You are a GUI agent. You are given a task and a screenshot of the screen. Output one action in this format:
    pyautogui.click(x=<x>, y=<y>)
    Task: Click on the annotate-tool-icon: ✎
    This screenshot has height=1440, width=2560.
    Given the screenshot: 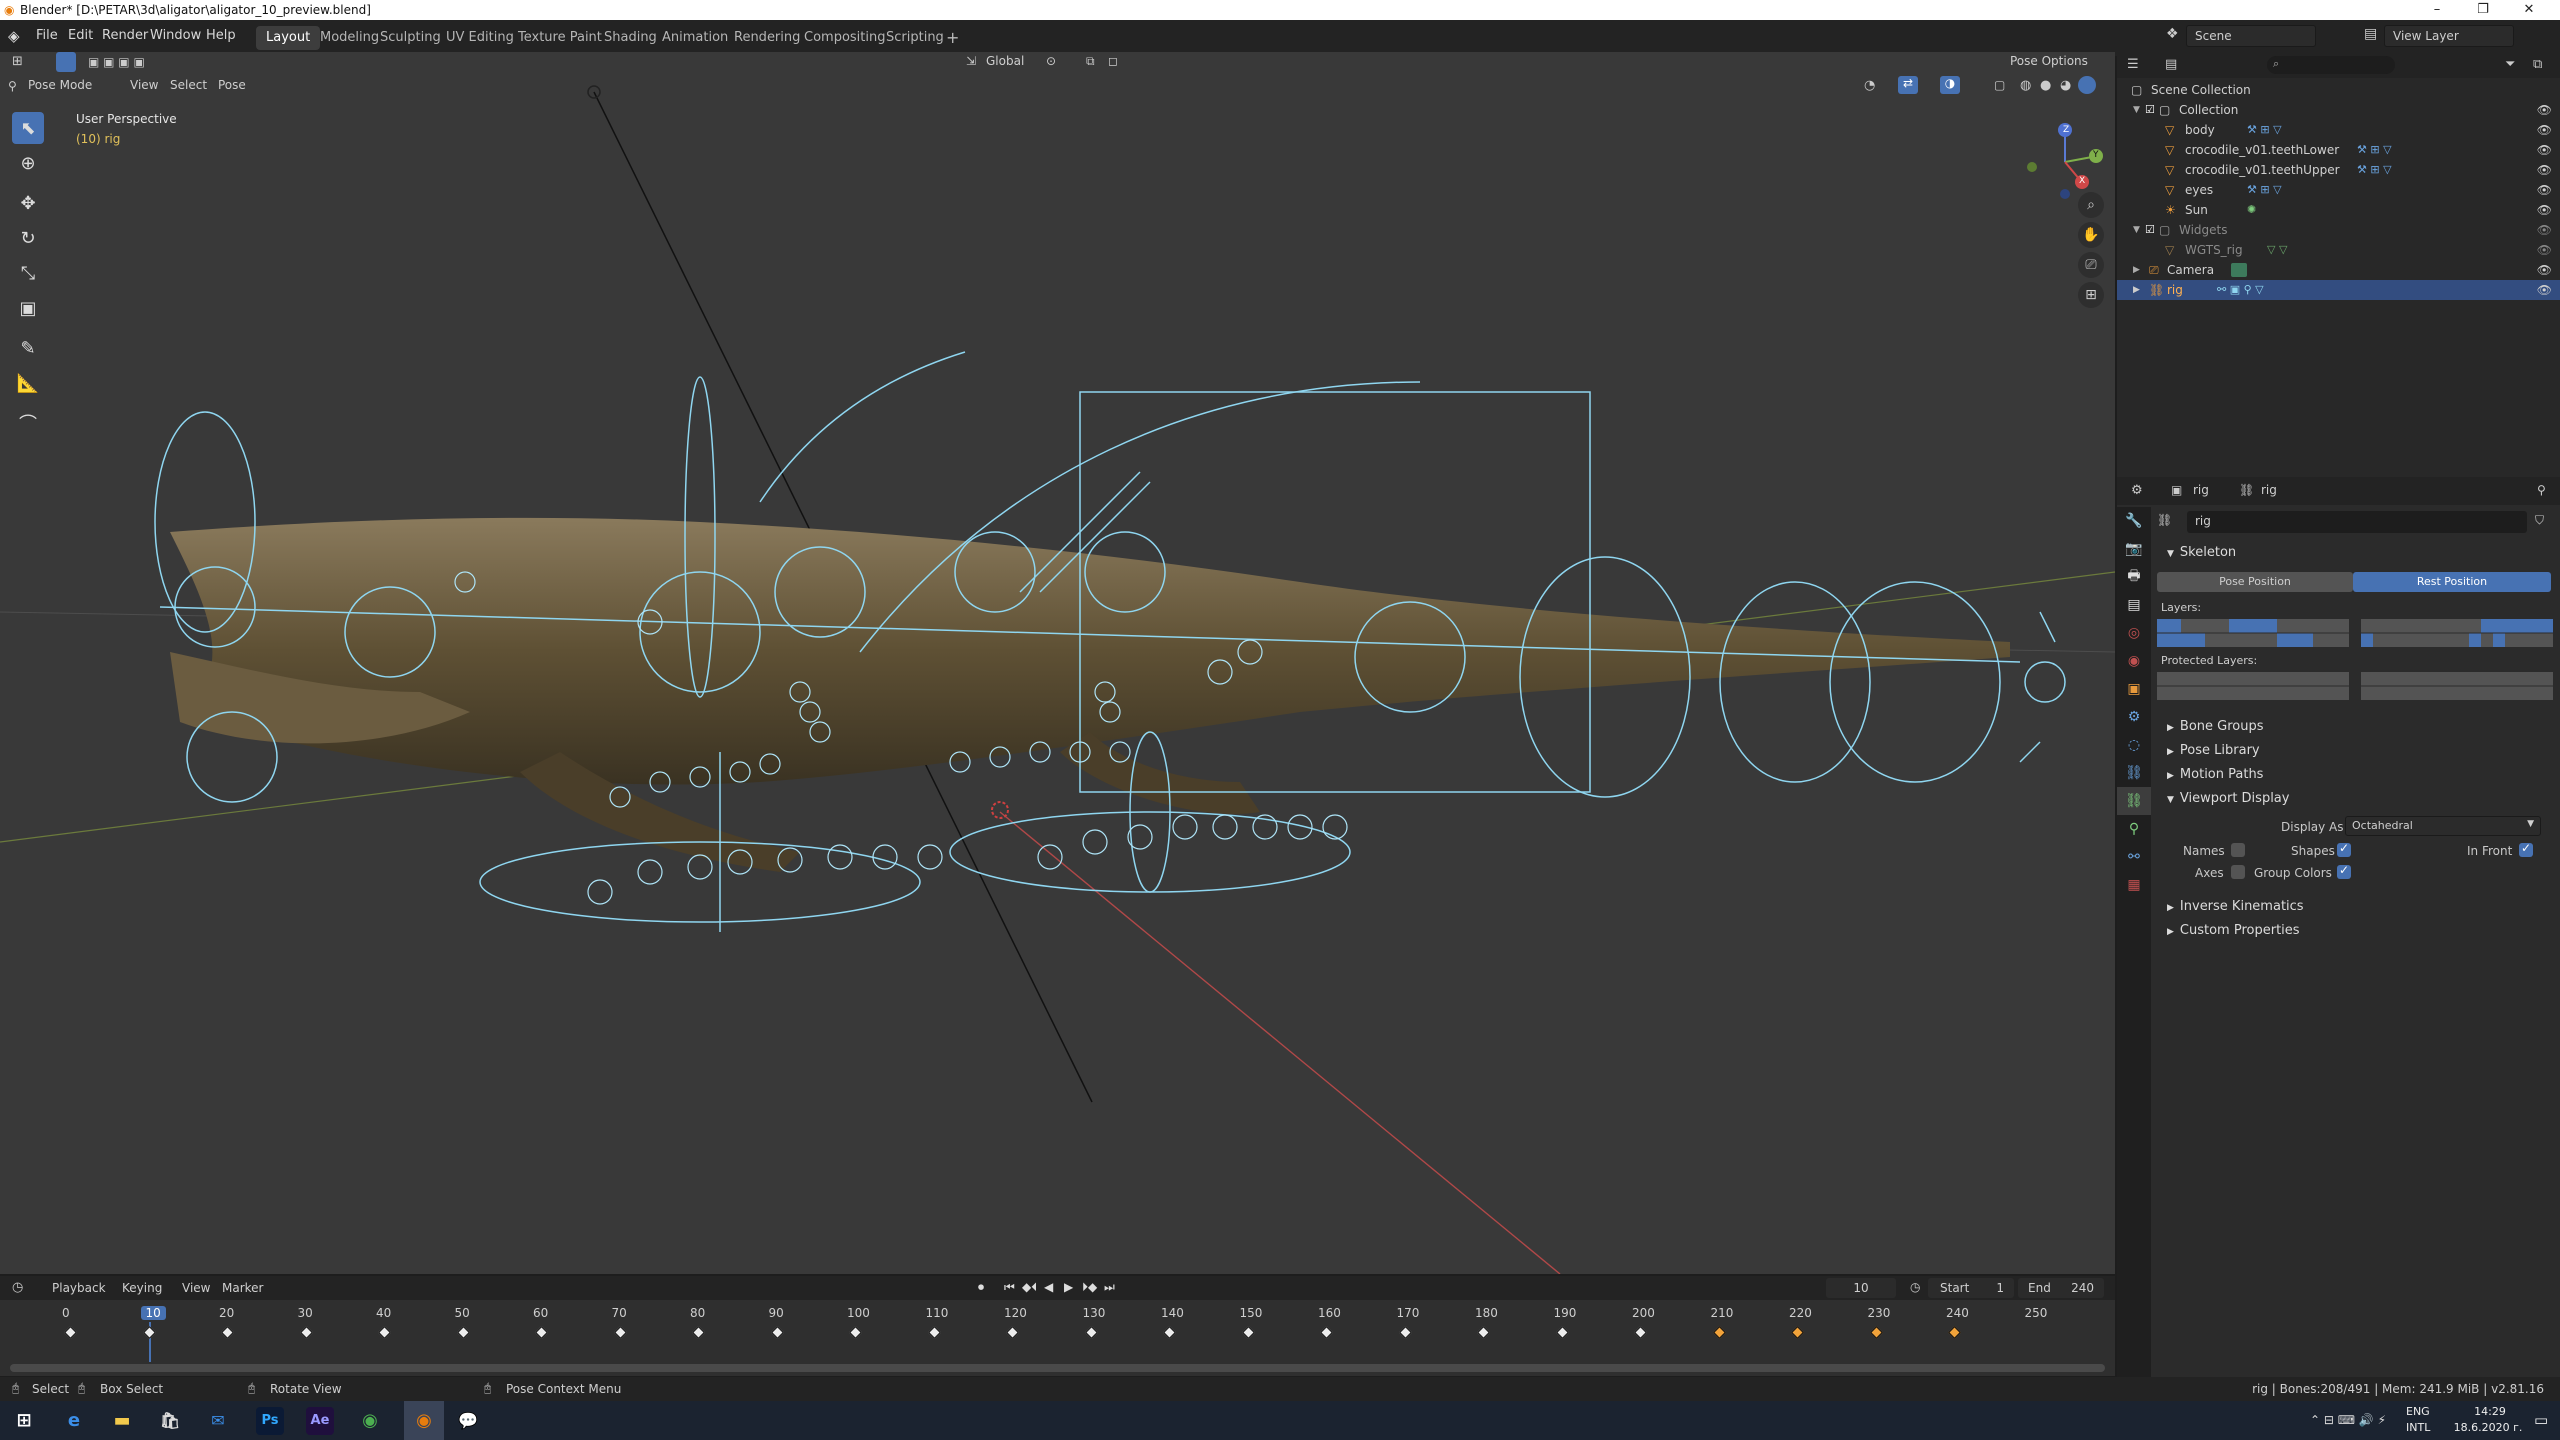 What is the action you would take?
    pyautogui.click(x=28, y=348)
    